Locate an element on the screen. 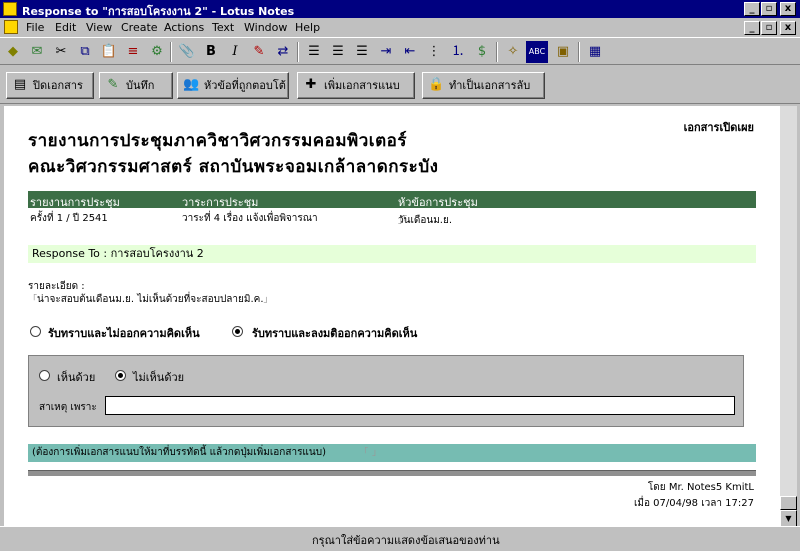  align-right-icon: ☰ is located at coordinates (362, 52).